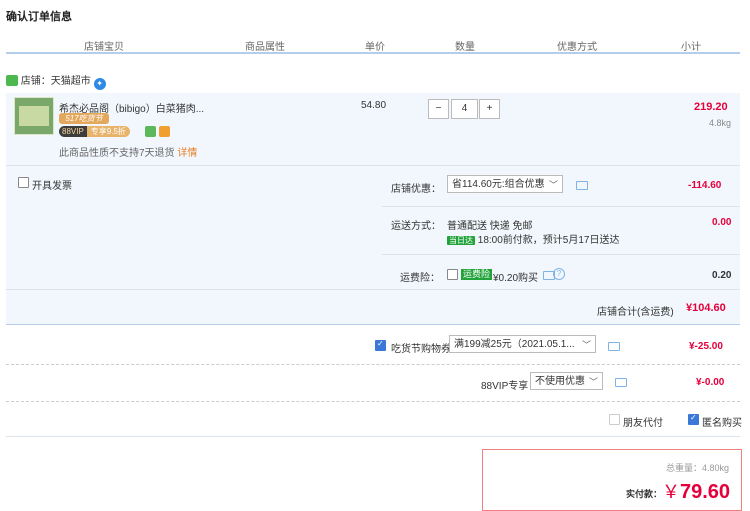 The width and height of the screenshot is (750, 511). I want to click on shop-name: 天猫超市, so click(71, 81).